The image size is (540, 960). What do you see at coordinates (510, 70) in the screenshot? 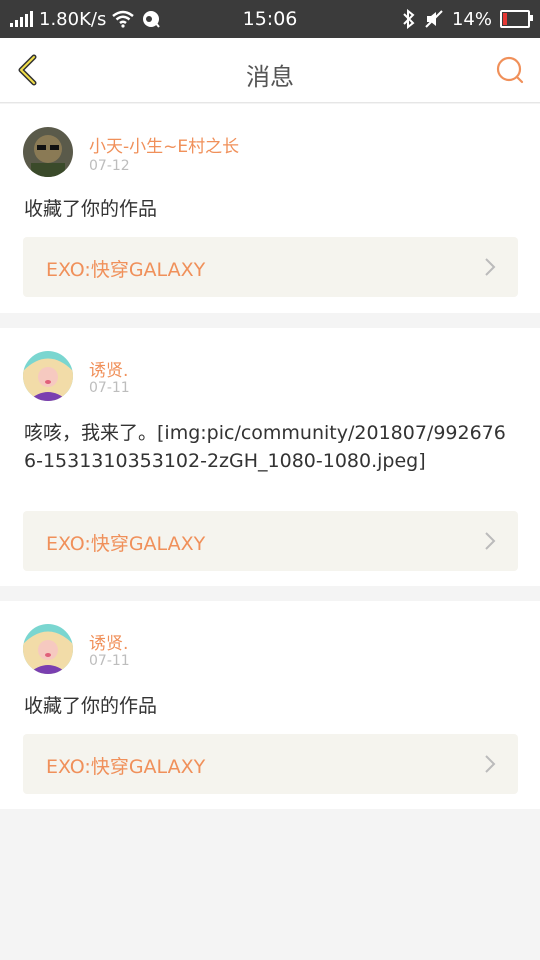
I see `search-icon` at bounding box center [510, 70].